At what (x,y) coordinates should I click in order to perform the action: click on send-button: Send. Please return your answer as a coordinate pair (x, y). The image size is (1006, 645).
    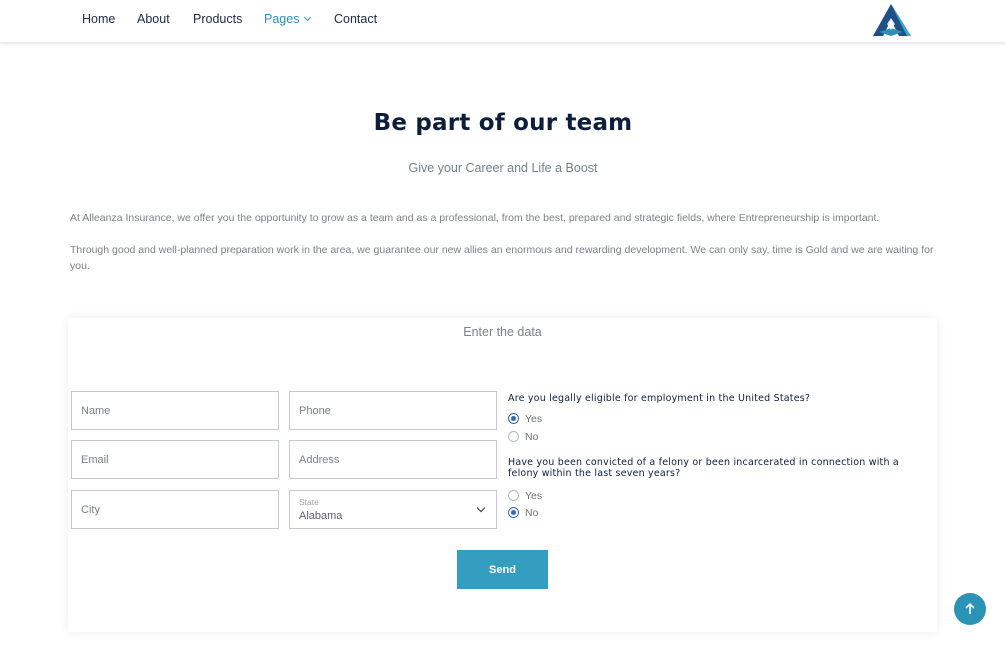
    Looking at the image, I should click on (502, 569).